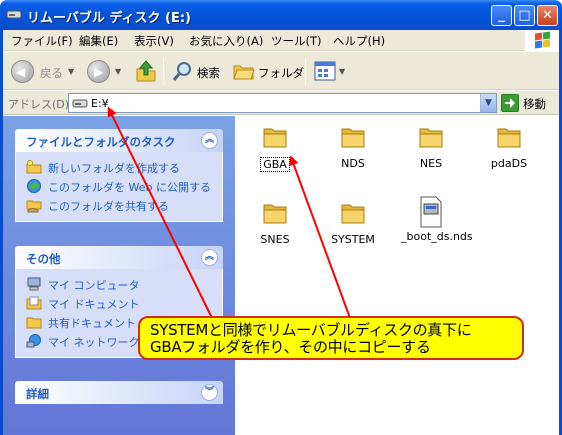 The width and height of the screenshot is (562, 435). Describe the element at coordinates (109, 18) in the screenshot. I see `window-title: リムーバブル ディスク (E:)` at that location.